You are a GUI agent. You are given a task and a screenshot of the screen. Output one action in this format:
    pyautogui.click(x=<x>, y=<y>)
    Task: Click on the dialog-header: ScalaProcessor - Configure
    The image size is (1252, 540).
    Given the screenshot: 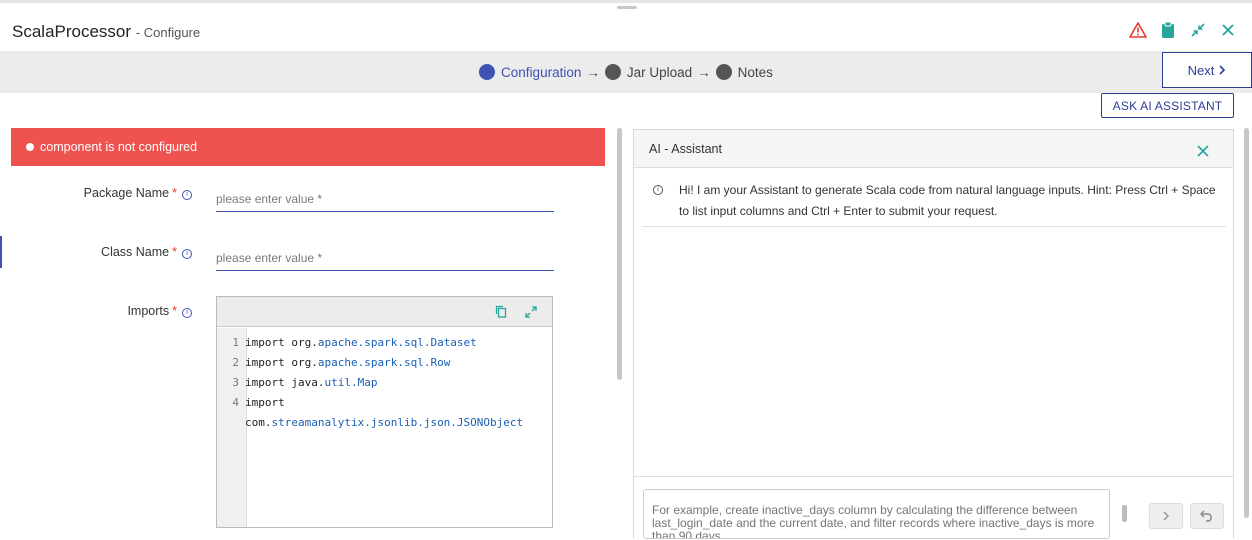 What is the action you would take?
    pyautogui.click(x=626, y=28)
    